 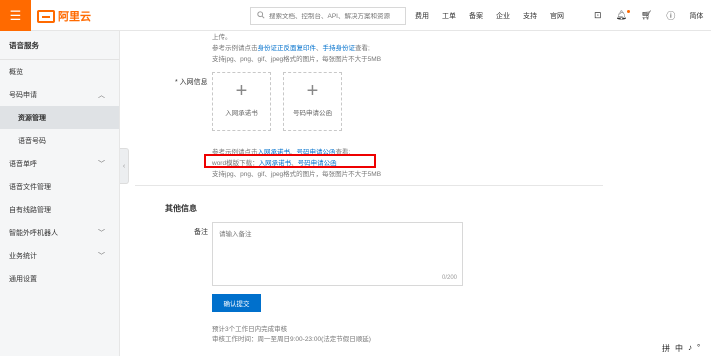 What do you see at coordinates (291, 339) in the screenshot?
I see `review-hours: 审核工作时间：周一至周日9:00-23:00(法定节假日顺延)` at bounding box center [291, 339].